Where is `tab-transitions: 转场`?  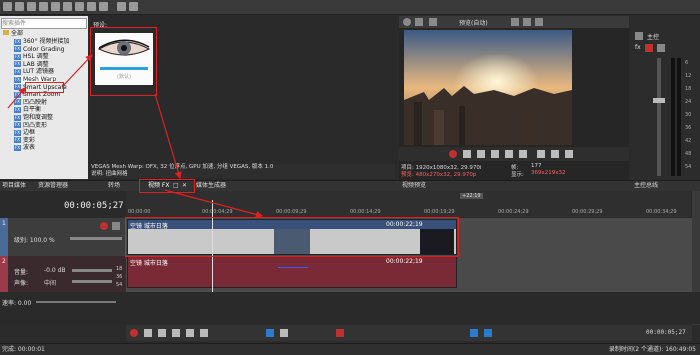
tab-transitions: 转场 is located at coordinates (114, 186).